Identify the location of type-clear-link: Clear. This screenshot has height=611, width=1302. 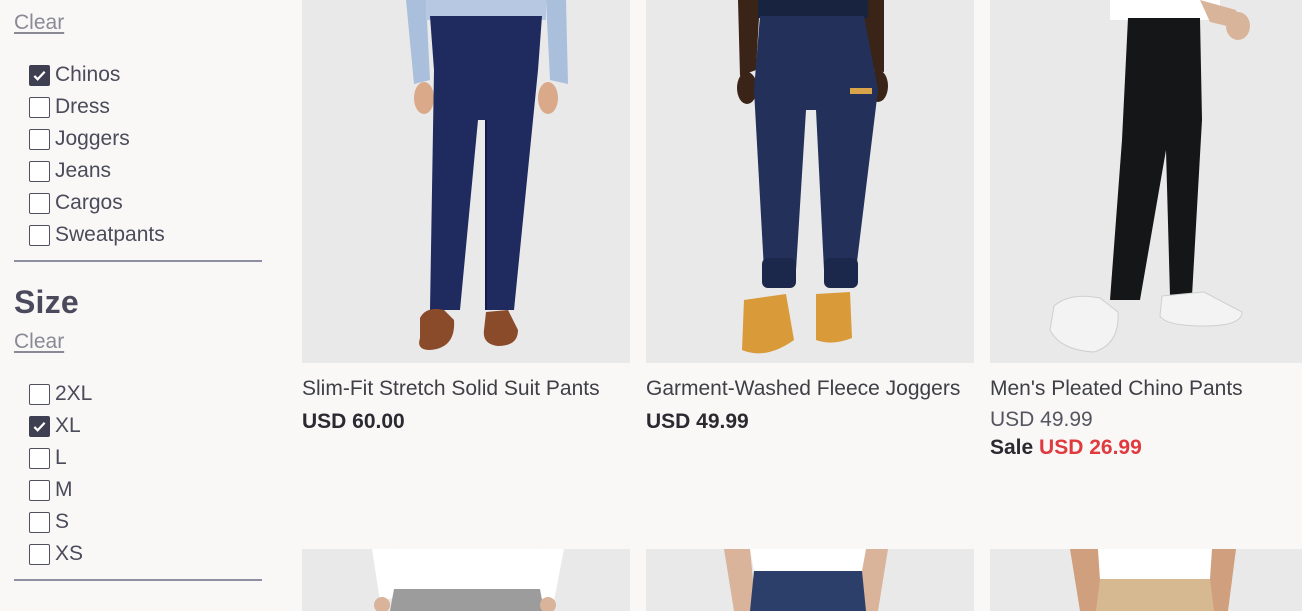
(138, 23).